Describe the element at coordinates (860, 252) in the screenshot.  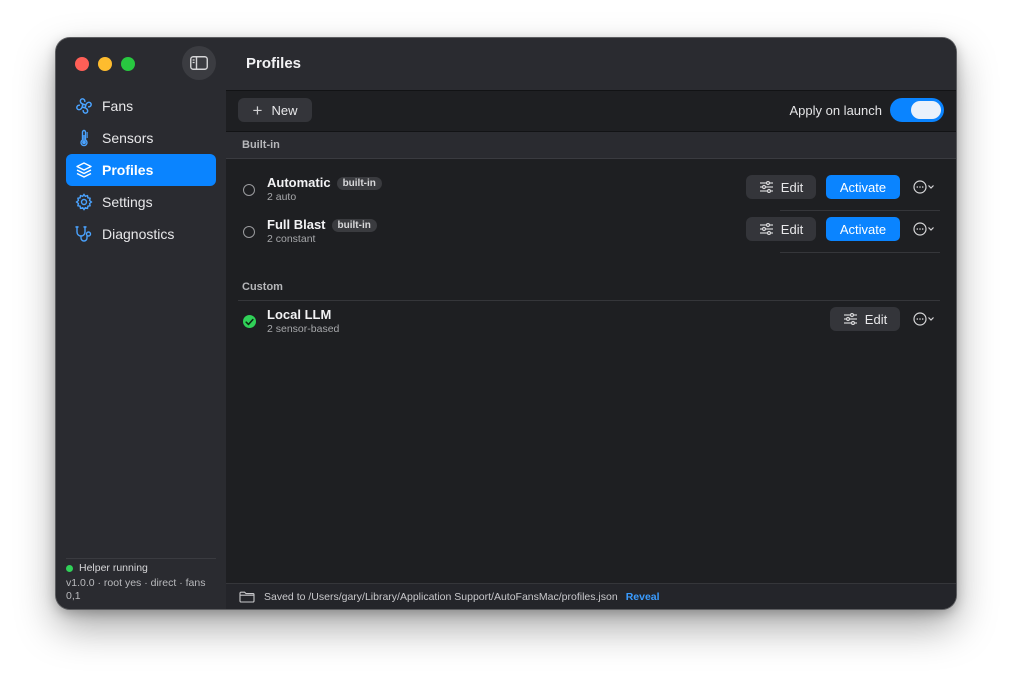
I see `divider` at that location.